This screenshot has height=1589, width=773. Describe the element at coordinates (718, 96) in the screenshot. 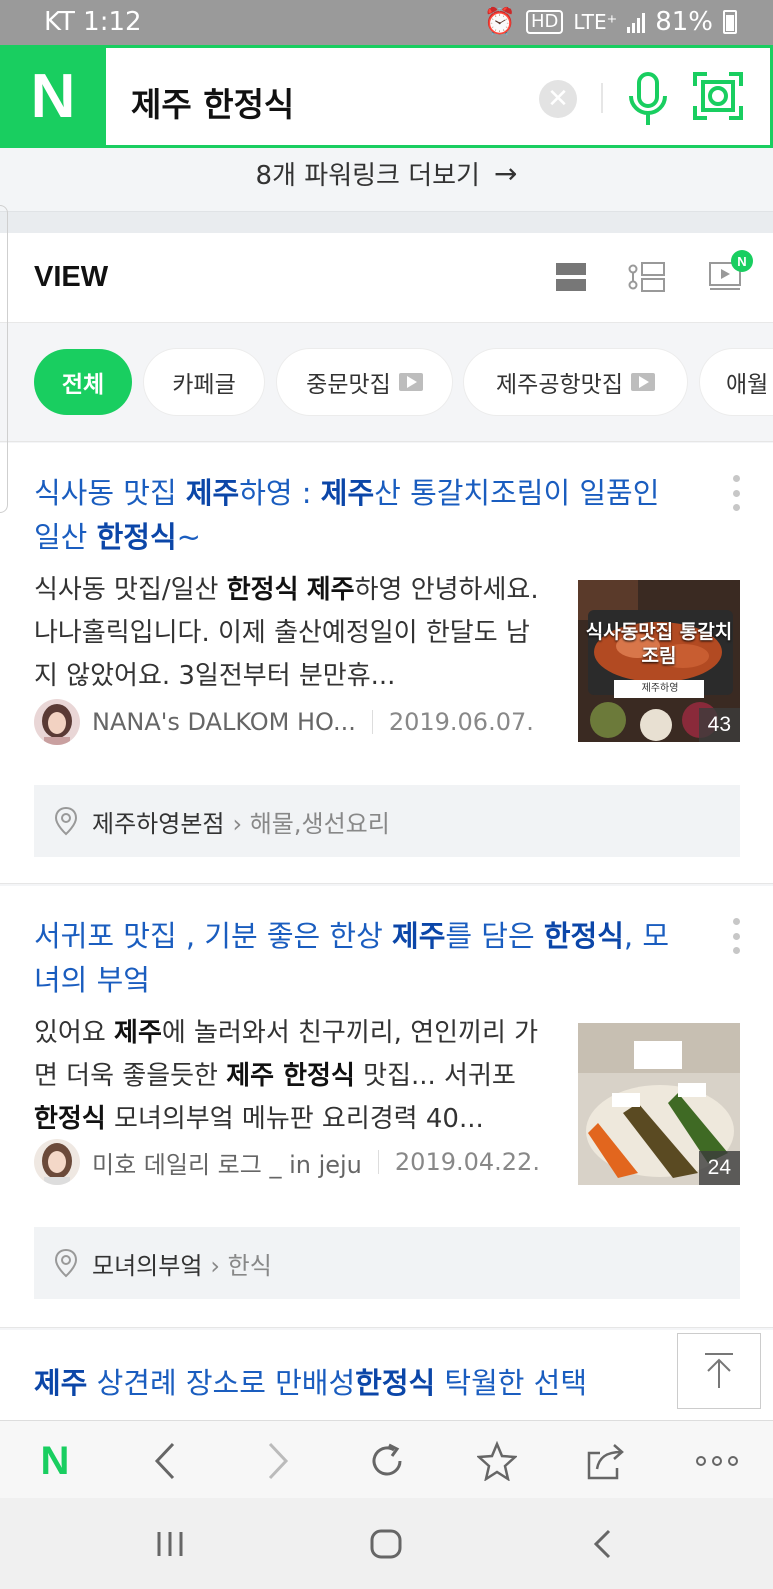

I see `image-search-button` at that location.